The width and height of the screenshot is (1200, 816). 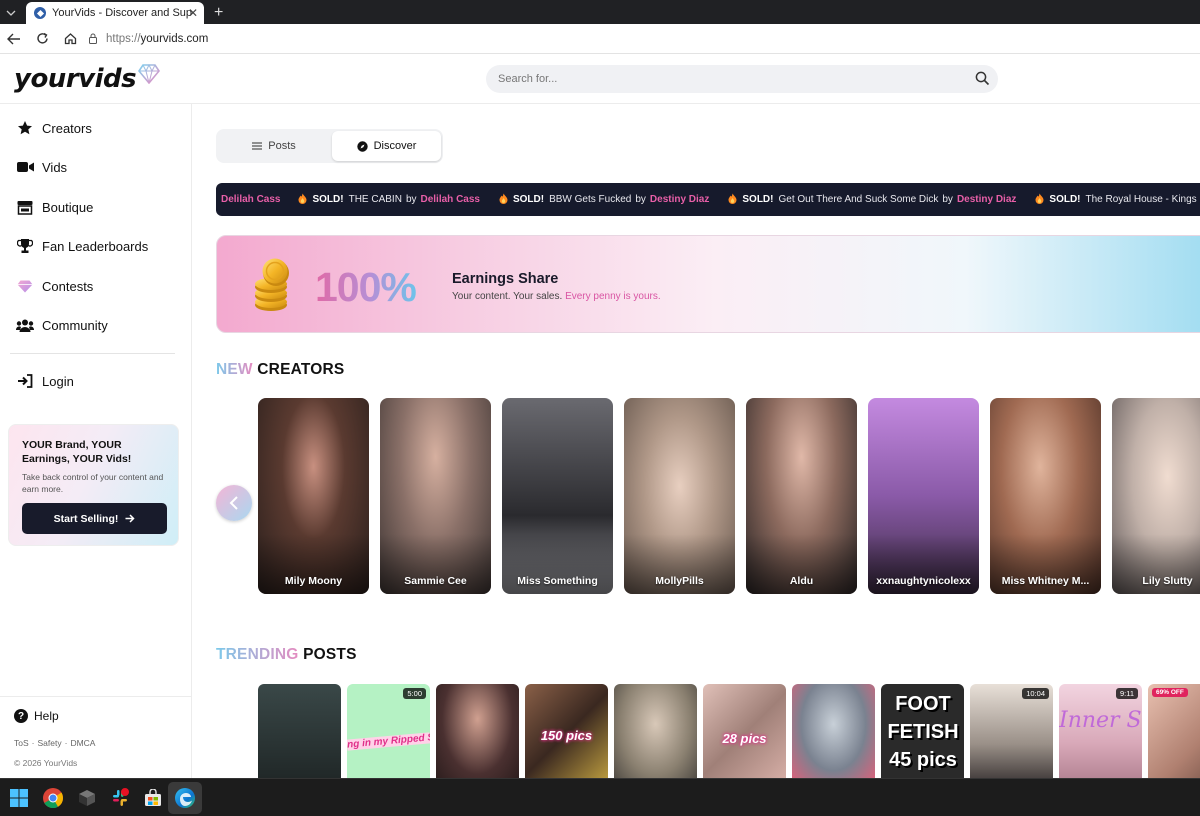 What do you see at coordinates (557, 496) in the screenshot?
I see `creator-card: Miss Something` at bounding box center [557, 496].